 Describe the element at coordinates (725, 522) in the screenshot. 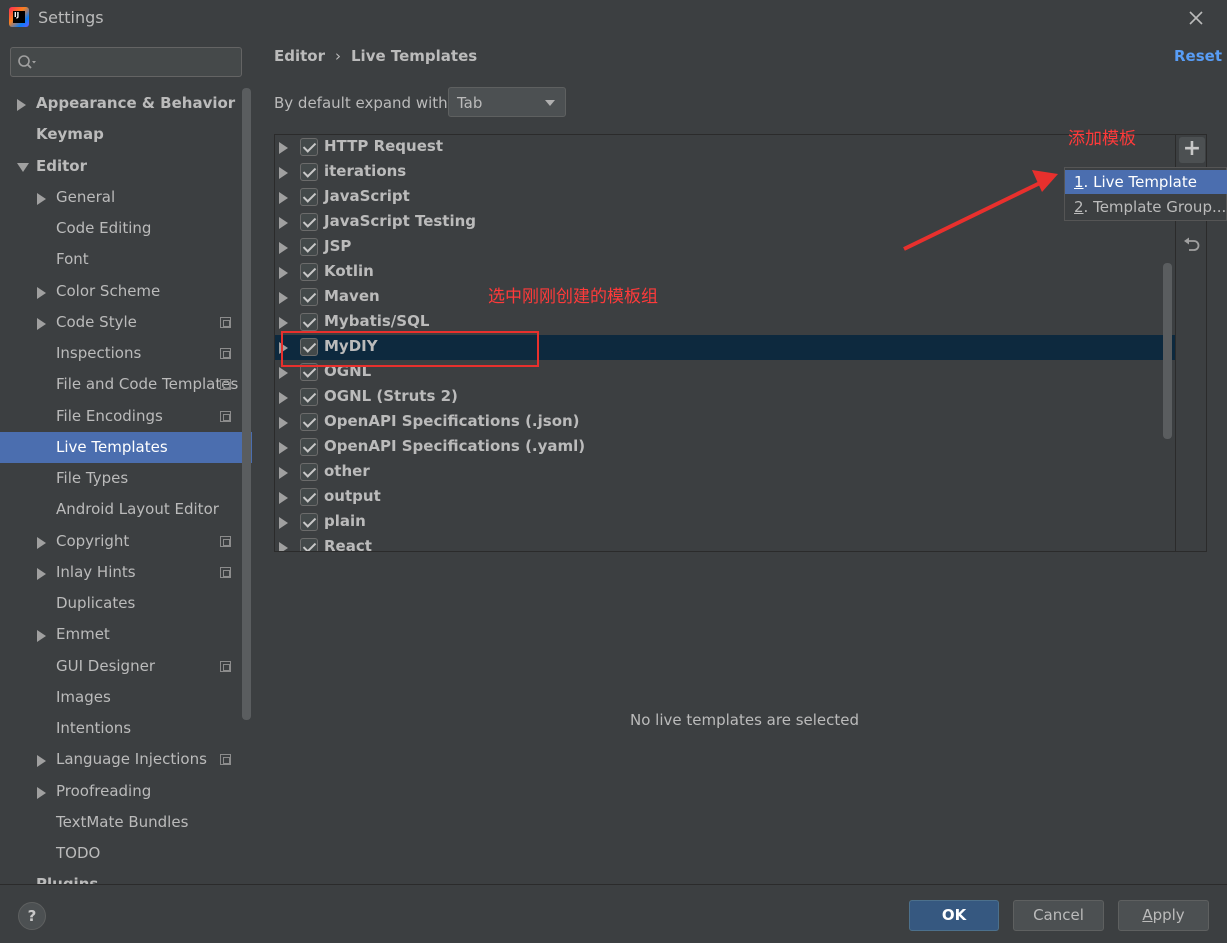

I see `template-group-row: plain` at that location.